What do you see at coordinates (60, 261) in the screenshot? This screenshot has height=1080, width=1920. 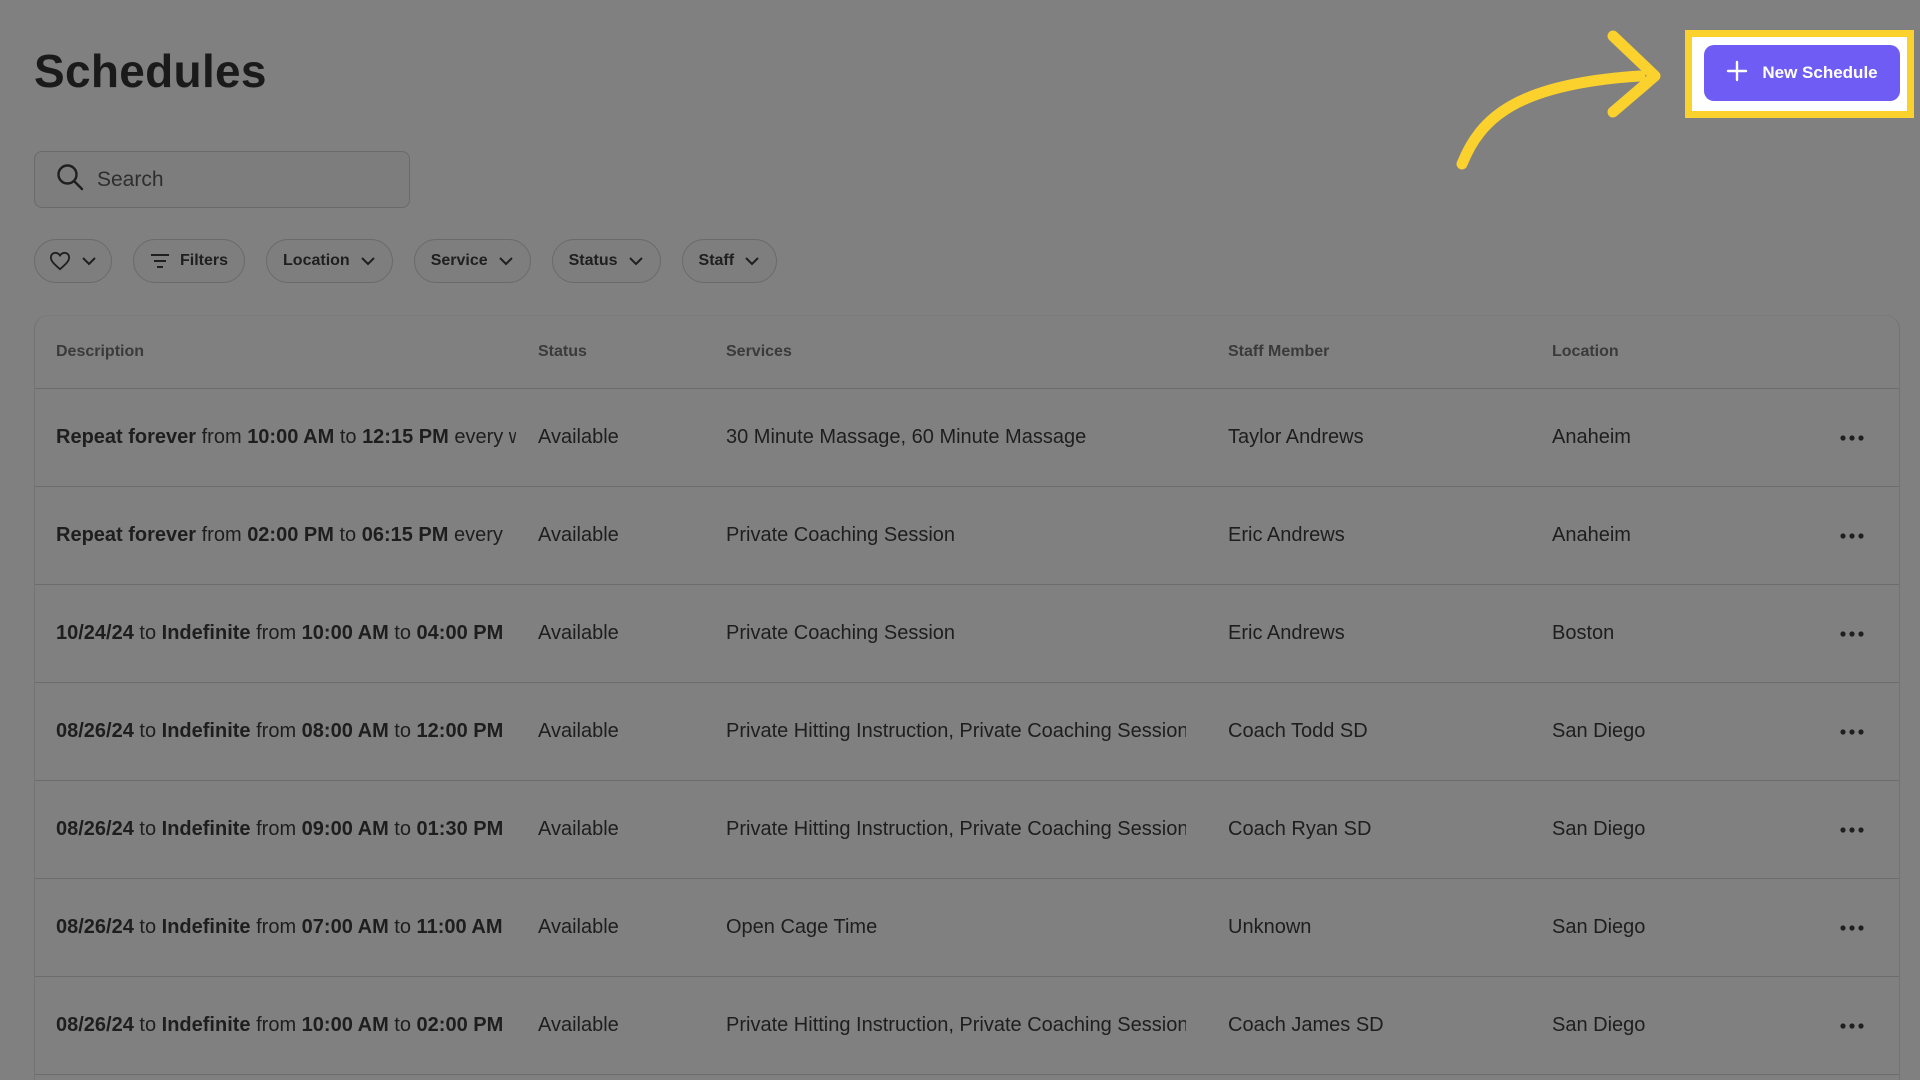 I see `heart-icon` at bounding box center [60, 261].